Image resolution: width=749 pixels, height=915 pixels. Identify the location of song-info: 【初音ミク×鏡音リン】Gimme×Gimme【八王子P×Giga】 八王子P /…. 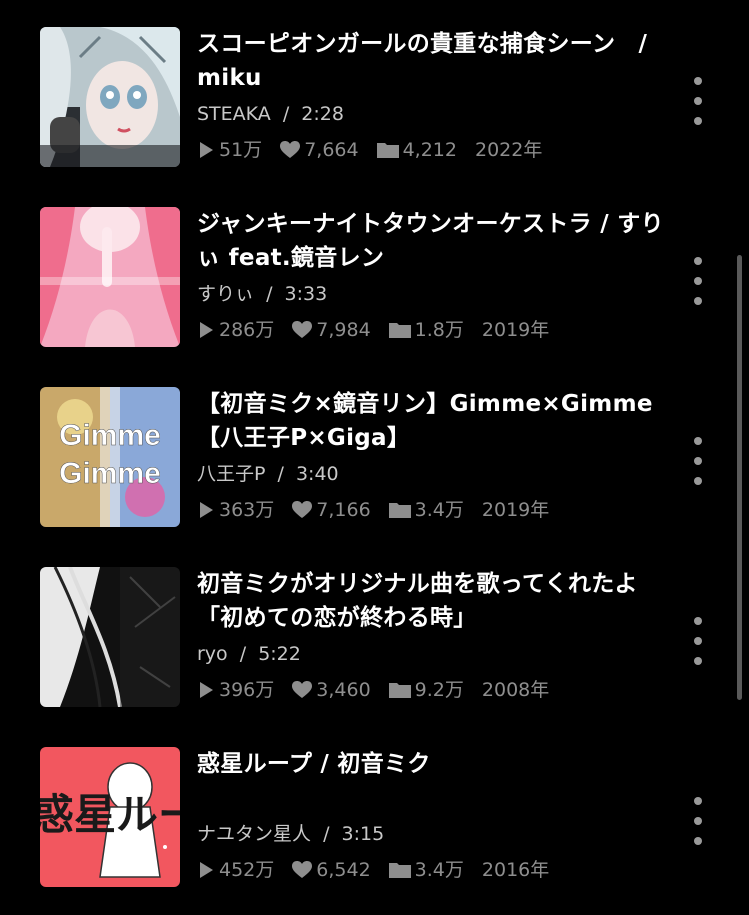
(432, 456).